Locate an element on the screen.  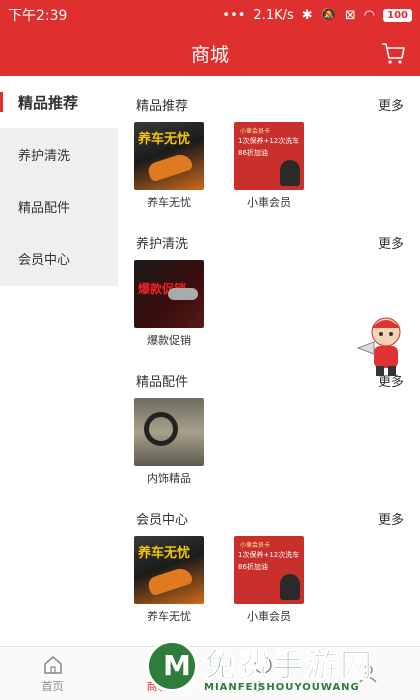
headlight-shape is located at coordinates (183, 294).